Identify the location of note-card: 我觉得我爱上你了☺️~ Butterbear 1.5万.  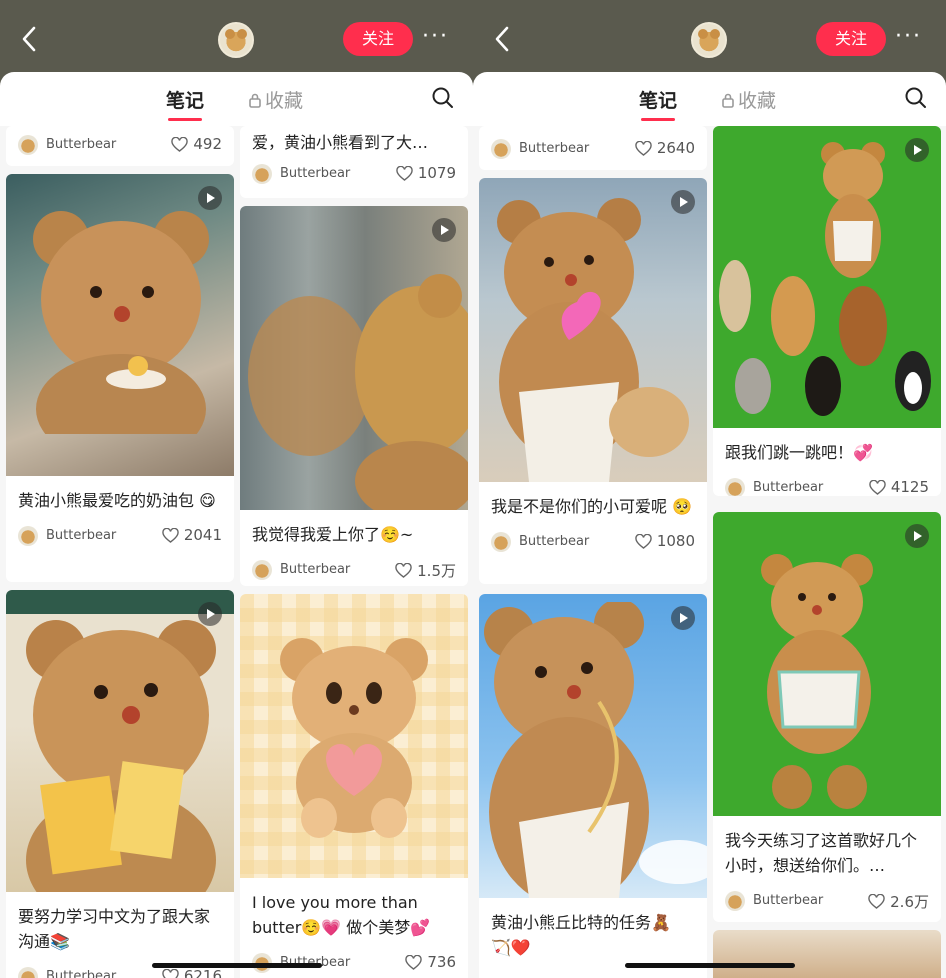
(354, 396).